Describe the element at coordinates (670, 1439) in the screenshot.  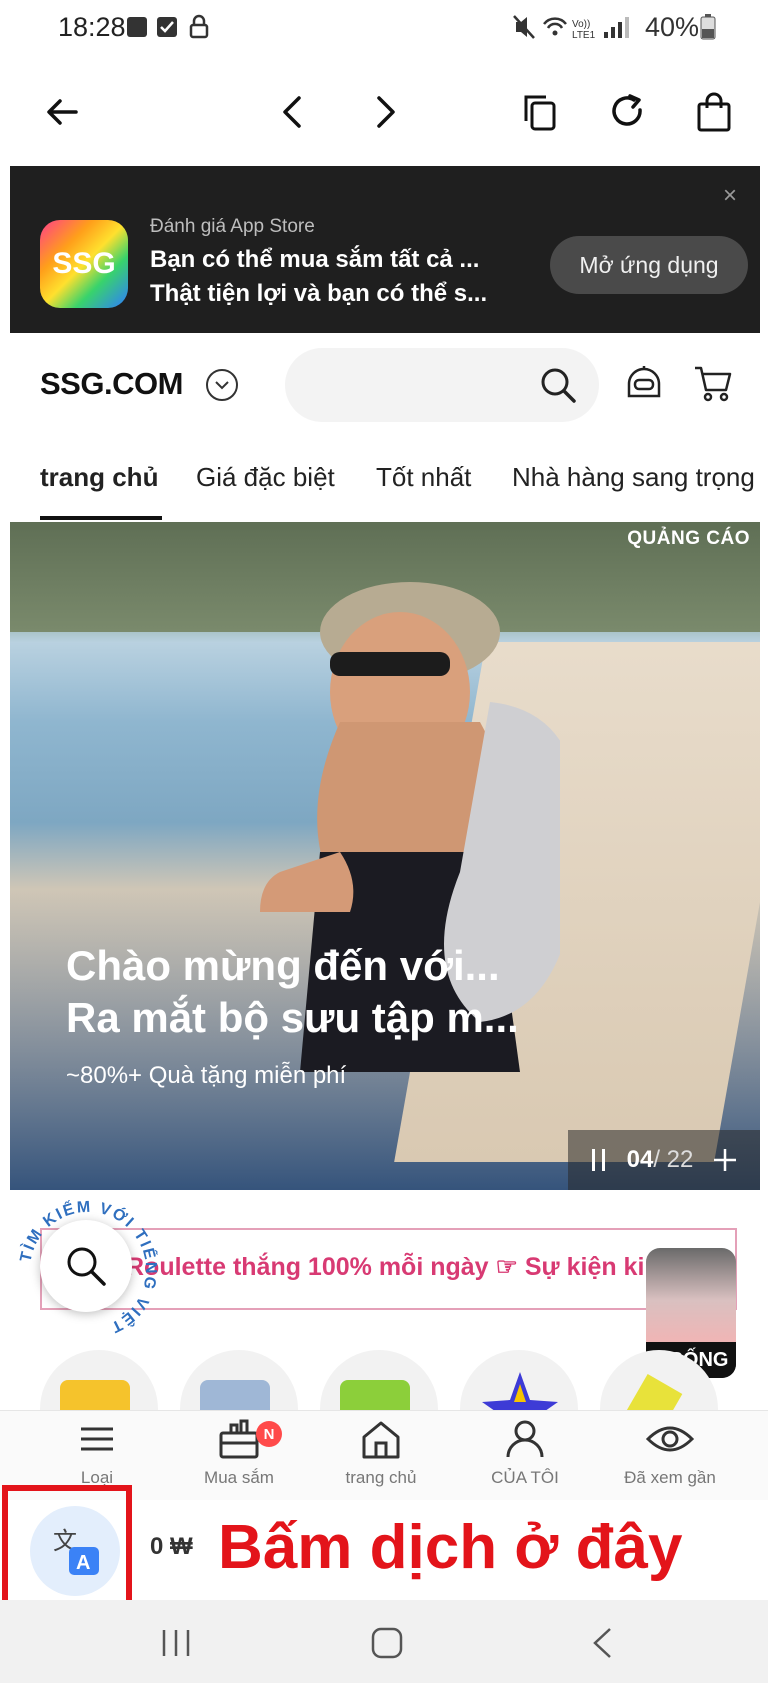
I see `eye-icon` at that location.